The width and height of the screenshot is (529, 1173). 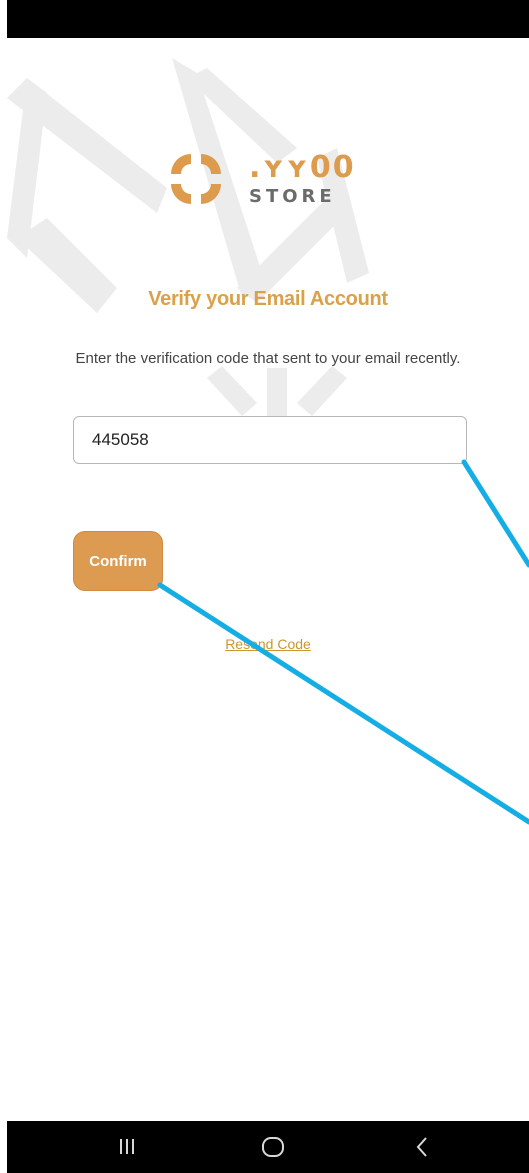 I want to click on store-logo: .ʏʏ00 STORE, so click(x=272, y=180).